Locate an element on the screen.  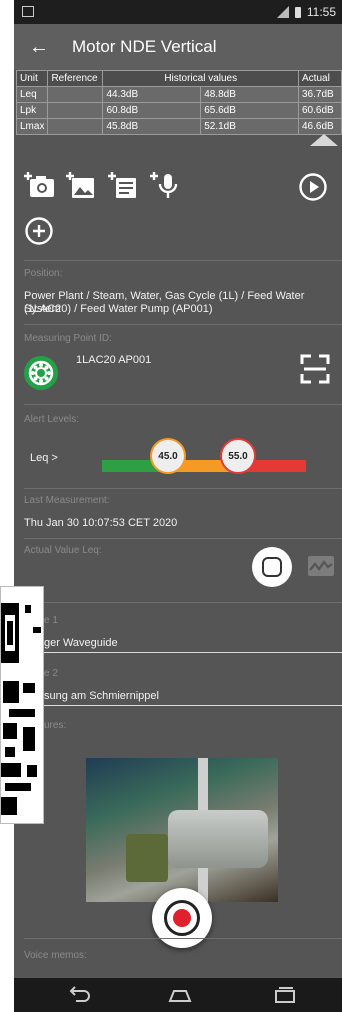
cell-hist-1: 45.8dB is located at coordinates (152, 126).